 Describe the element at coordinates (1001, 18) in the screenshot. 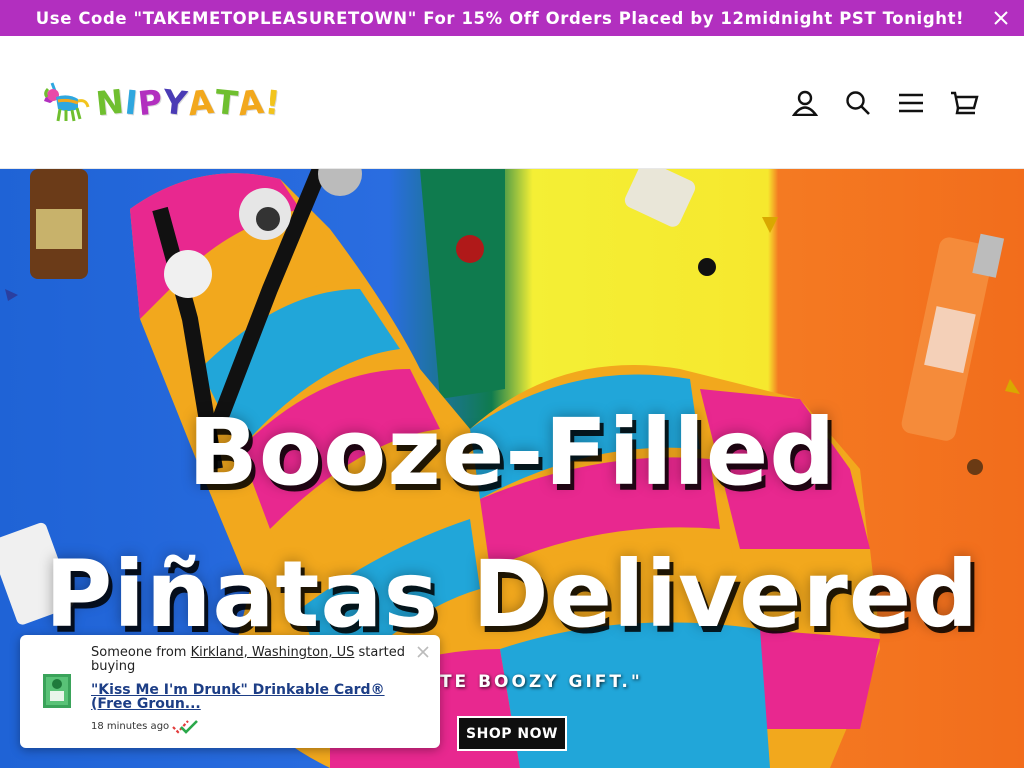

I see `close-icon` at that location.